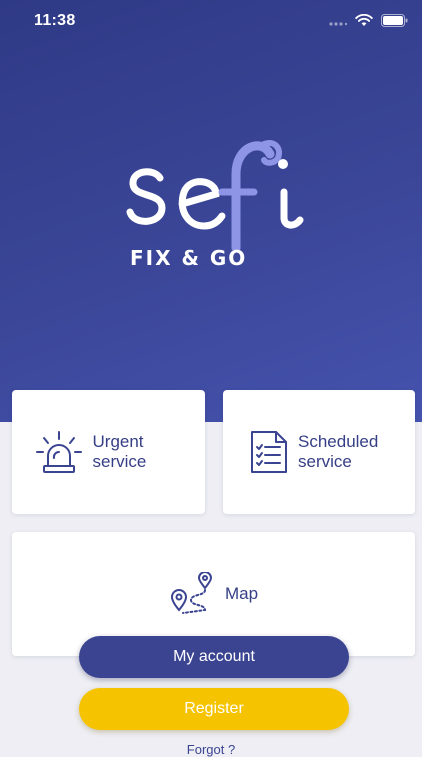 The width and height of the screenshot is (422, 757). I want to click on urgent-service-card: Urgent service, so click(108, 452).